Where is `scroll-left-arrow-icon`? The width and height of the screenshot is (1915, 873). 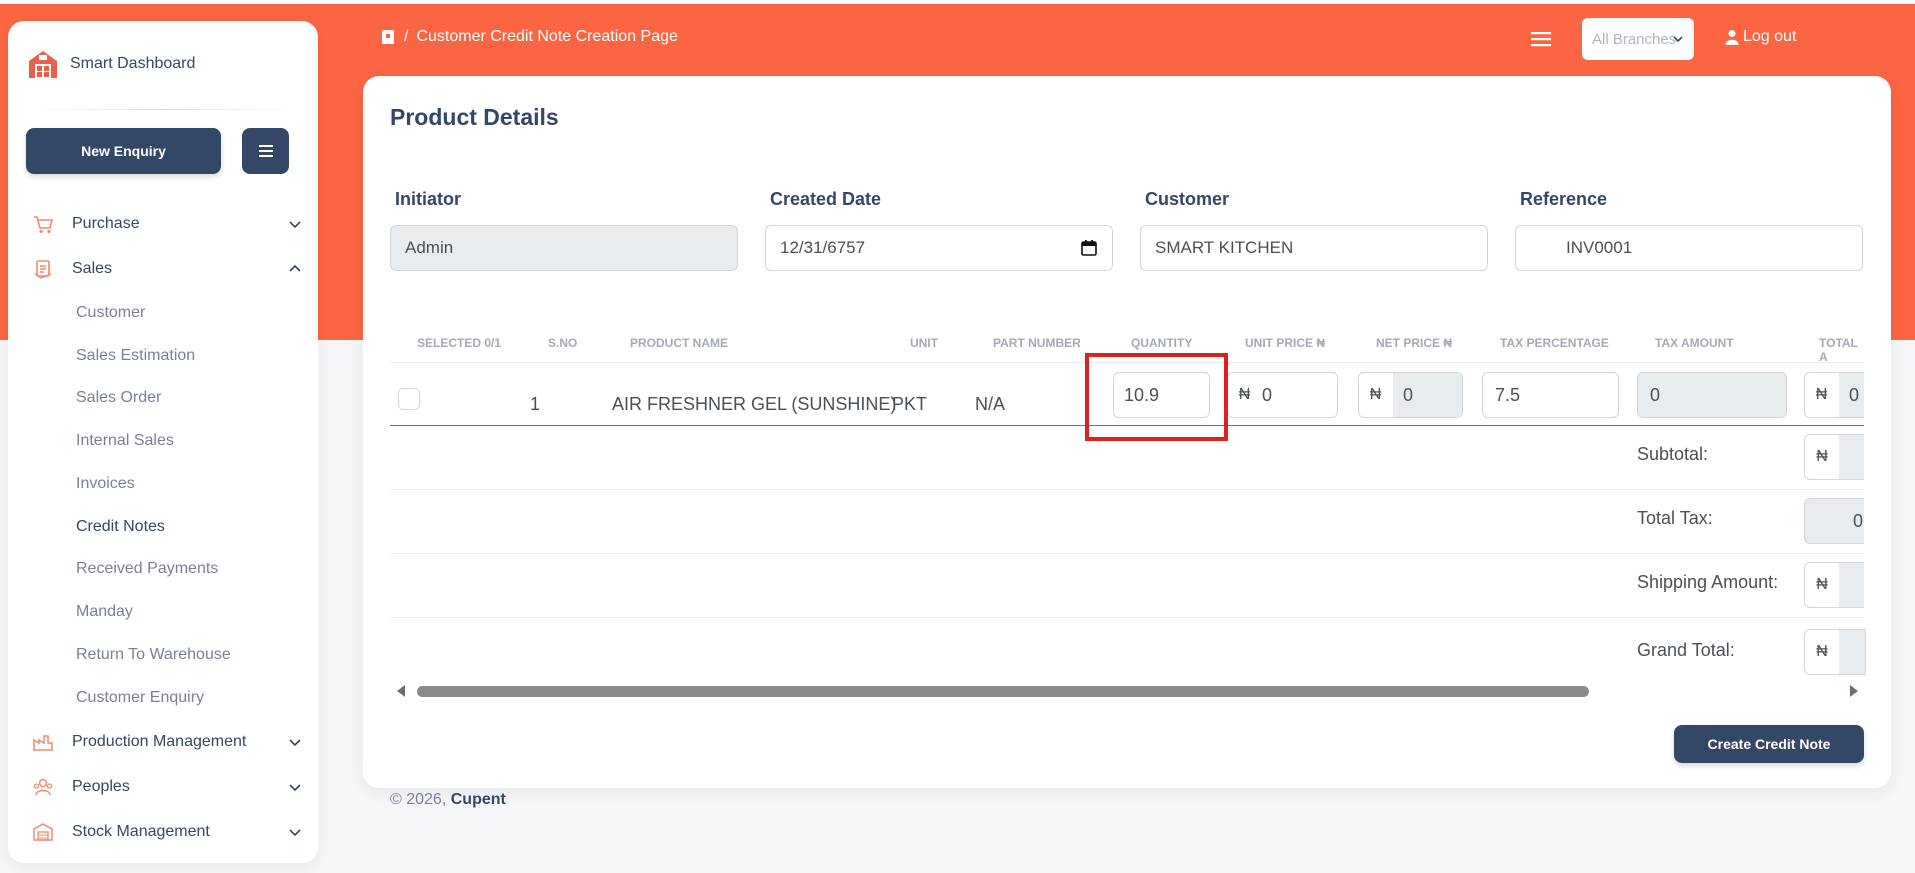
scroll-left-arrow-icon is located at coordinates (401, 691).